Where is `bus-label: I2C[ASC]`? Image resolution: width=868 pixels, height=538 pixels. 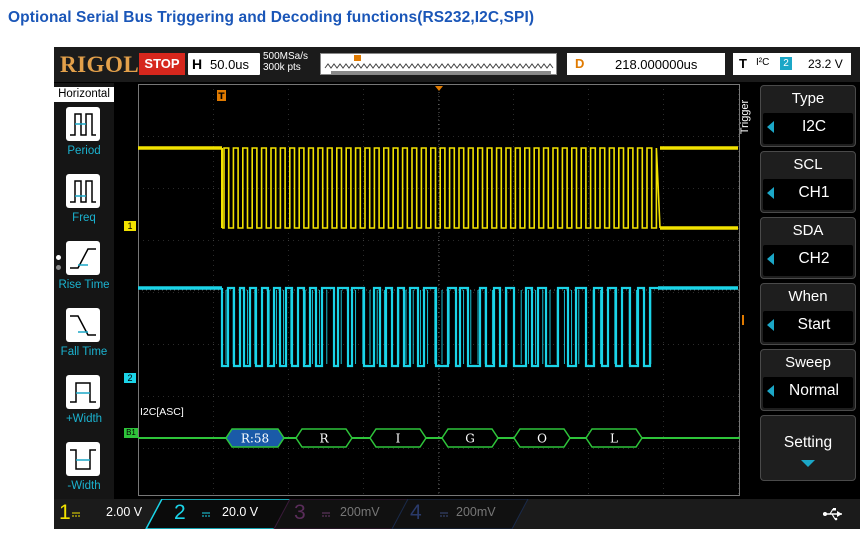 bus-label: I2C[ASC] is located at coordinates (162, 412).